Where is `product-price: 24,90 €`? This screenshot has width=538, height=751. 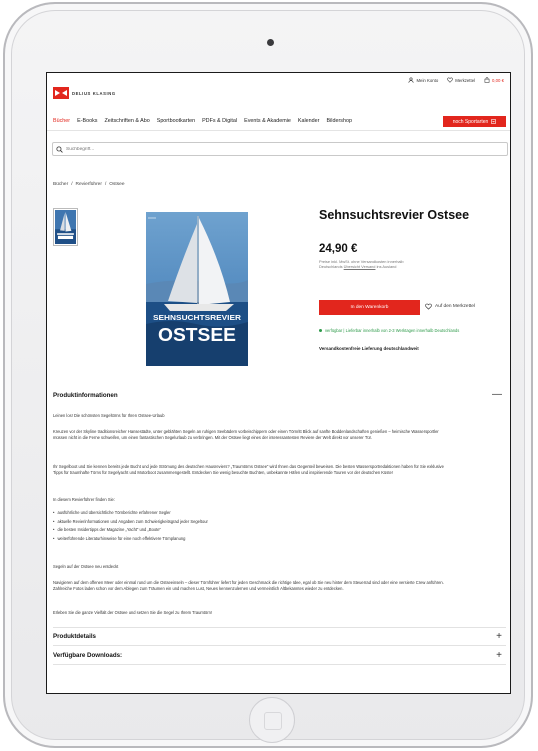
product-price: 24,90 € is located at coordinates (338, 249).